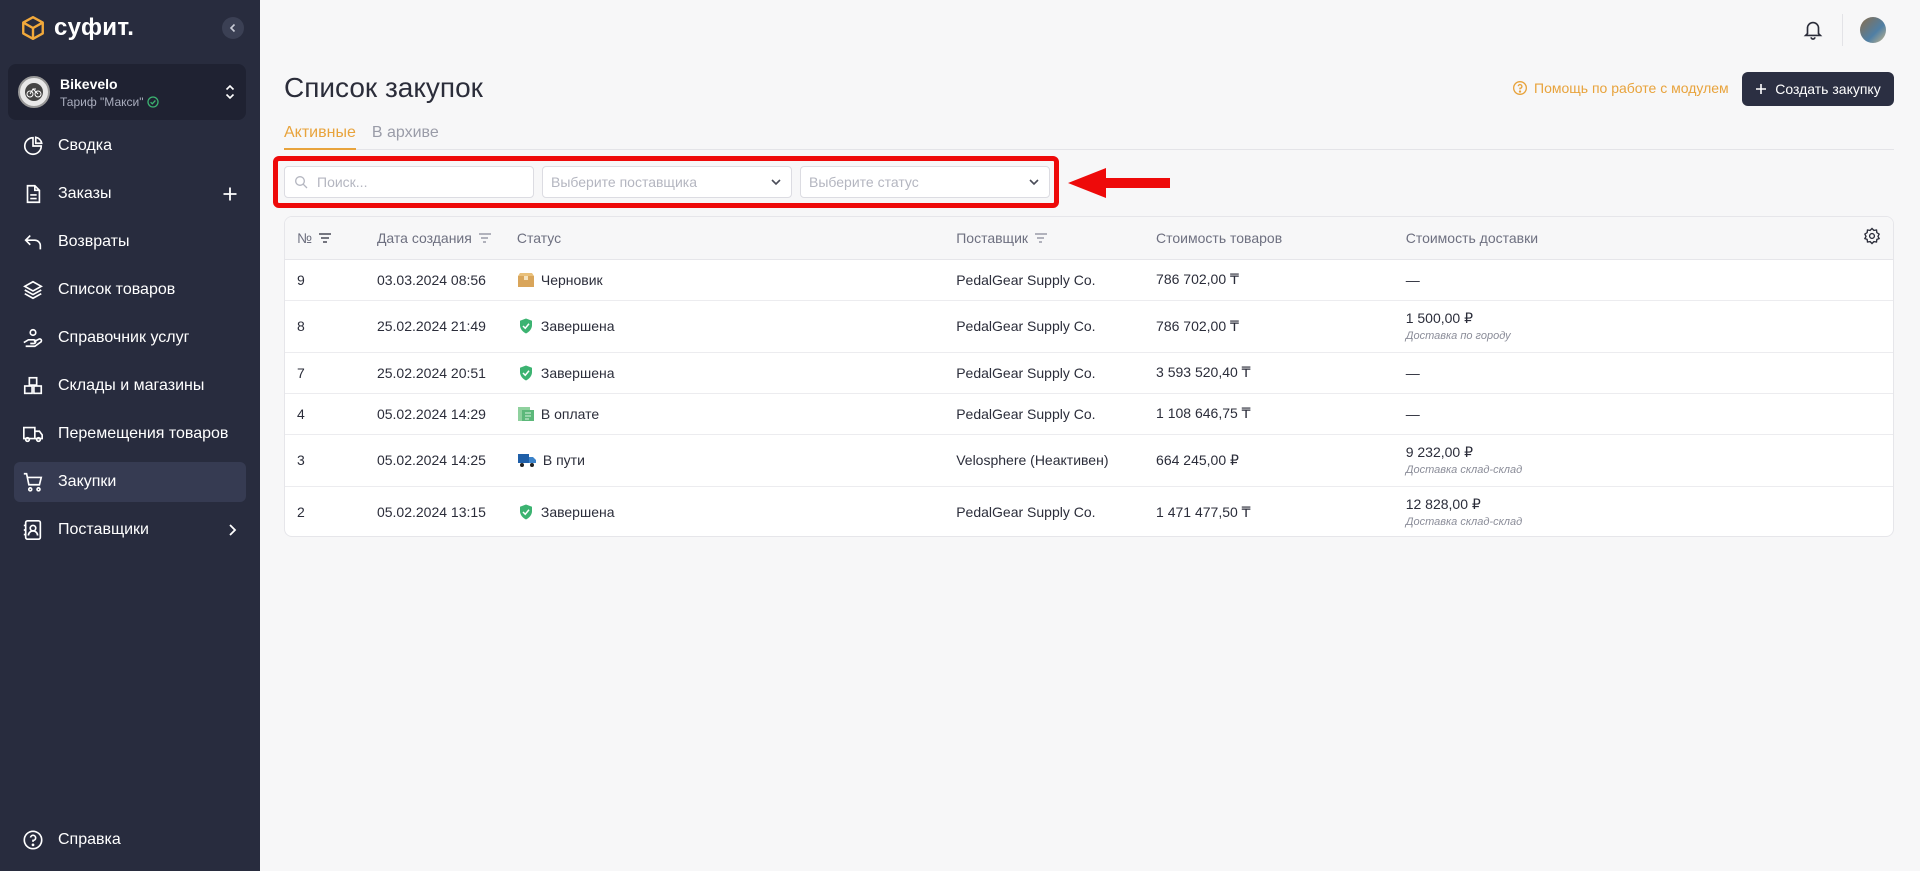  I want to click on column-header-label: Дата создания, so click(424, 237).